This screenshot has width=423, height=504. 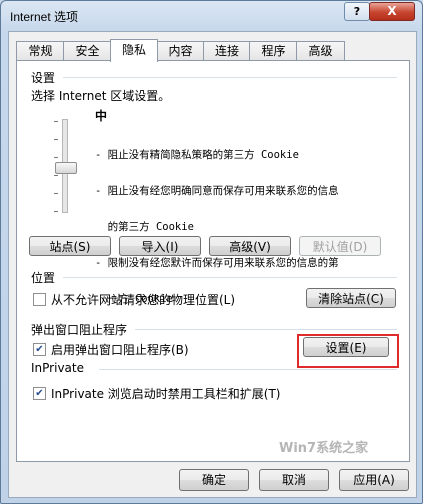 I want to click on close-button: X, so click(x=392, y=11).